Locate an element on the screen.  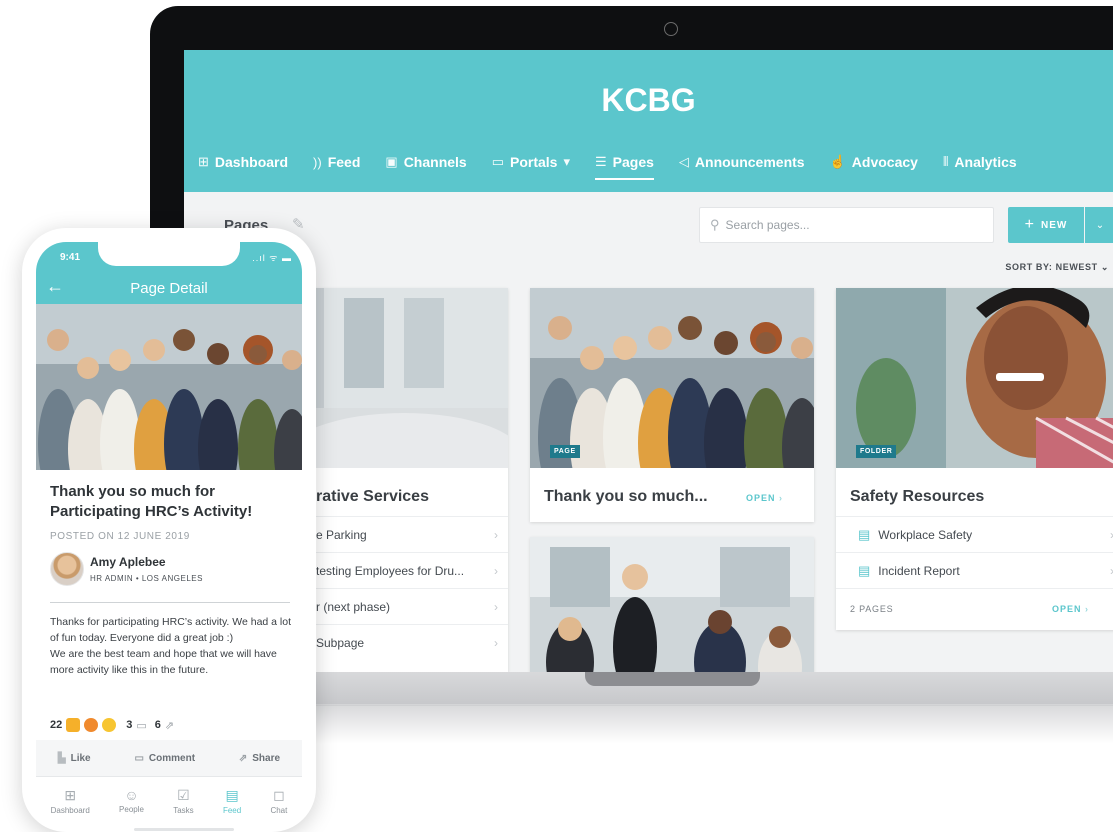
tab-dashboard: ⊞ Dashboard is located at coordinates (70, 801).